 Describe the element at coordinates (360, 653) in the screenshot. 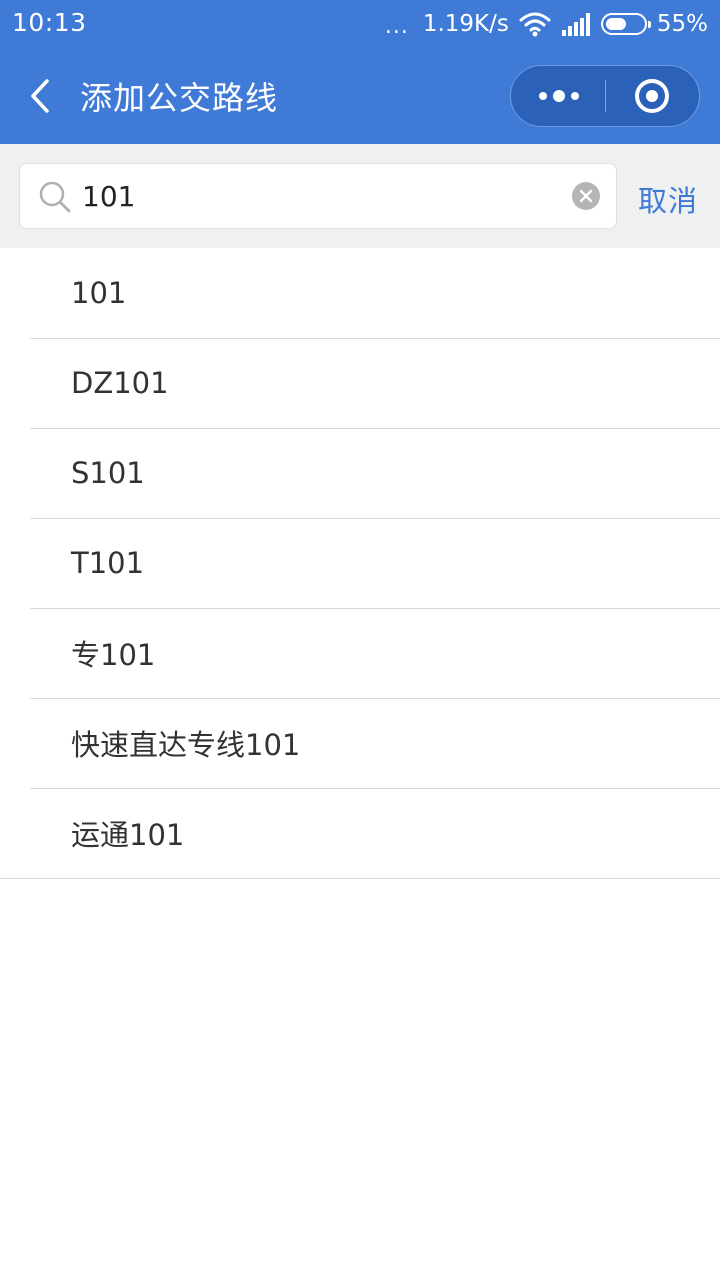

I see `result-item: 专101` at that location.